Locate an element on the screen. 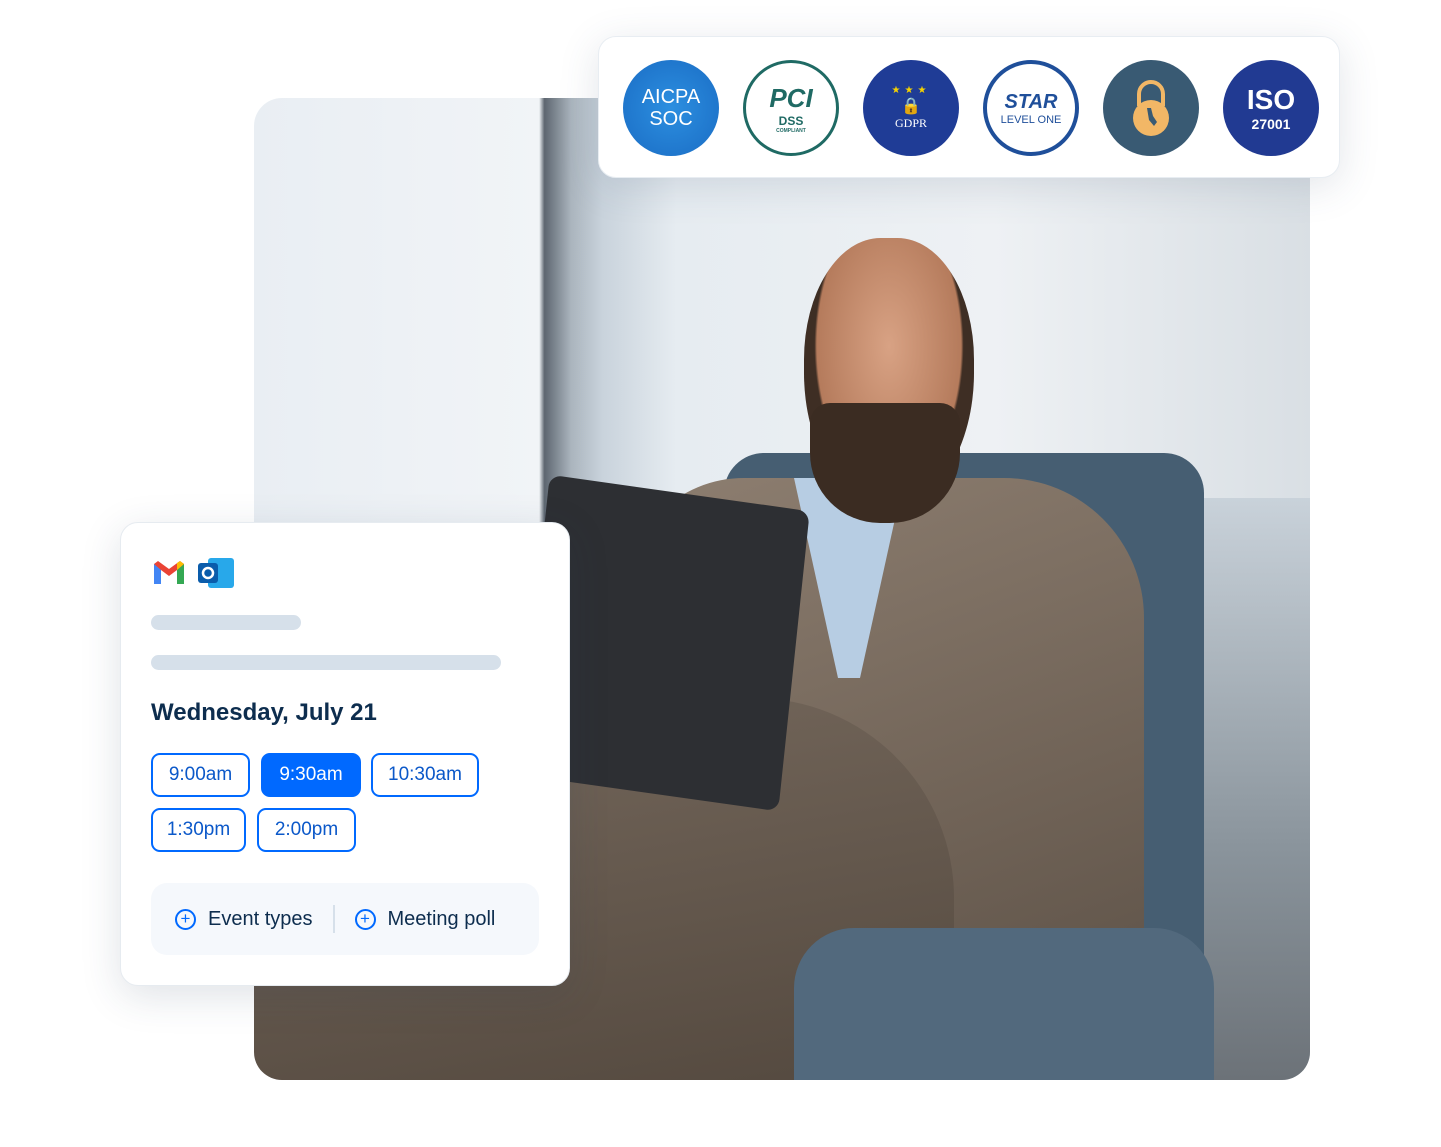  divider is located at coordinates (333, 919).